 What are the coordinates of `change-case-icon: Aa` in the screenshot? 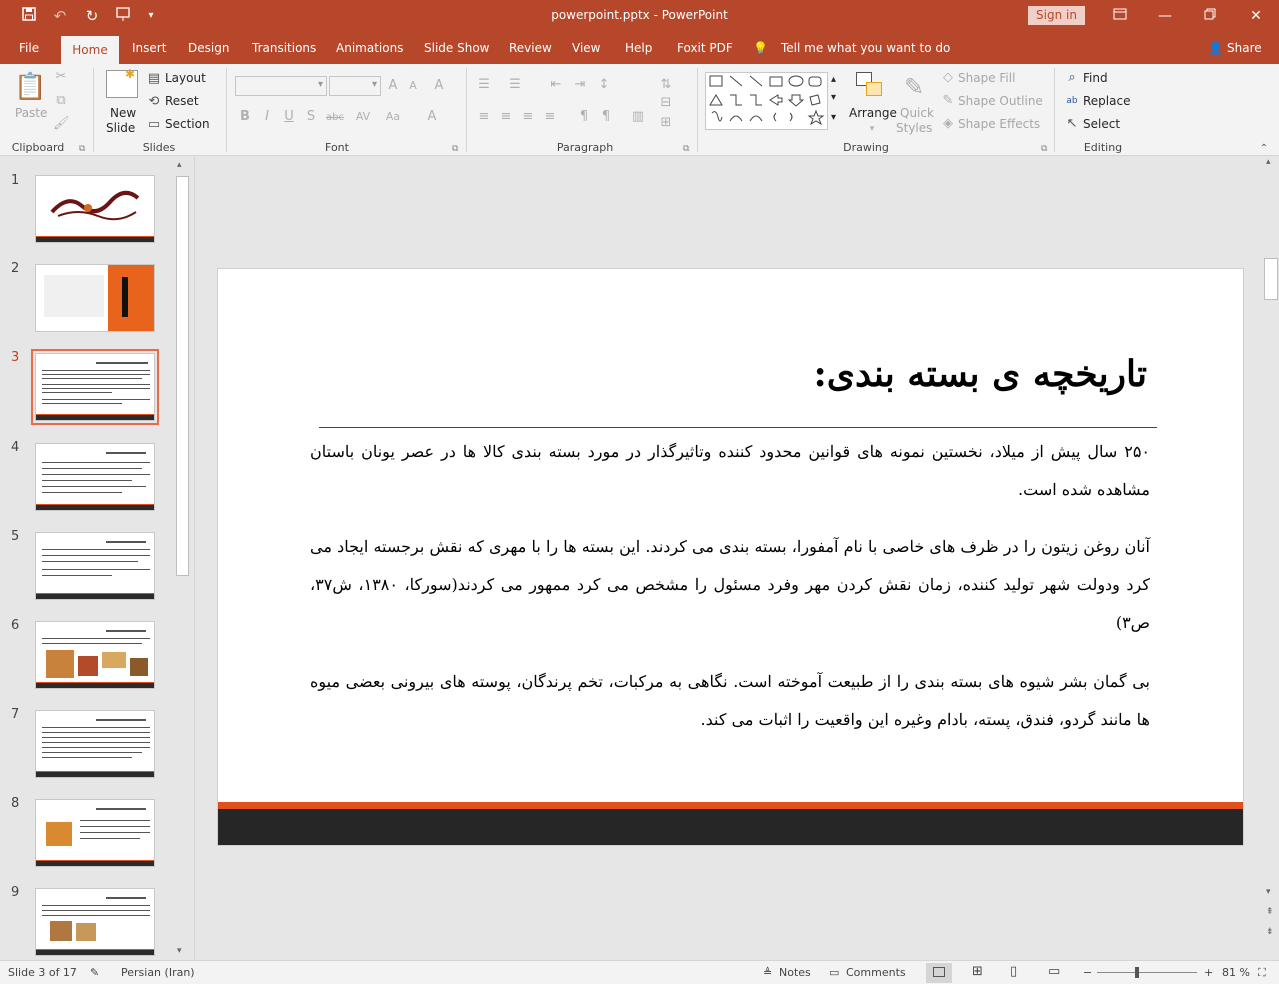 It's located at (393, 117).